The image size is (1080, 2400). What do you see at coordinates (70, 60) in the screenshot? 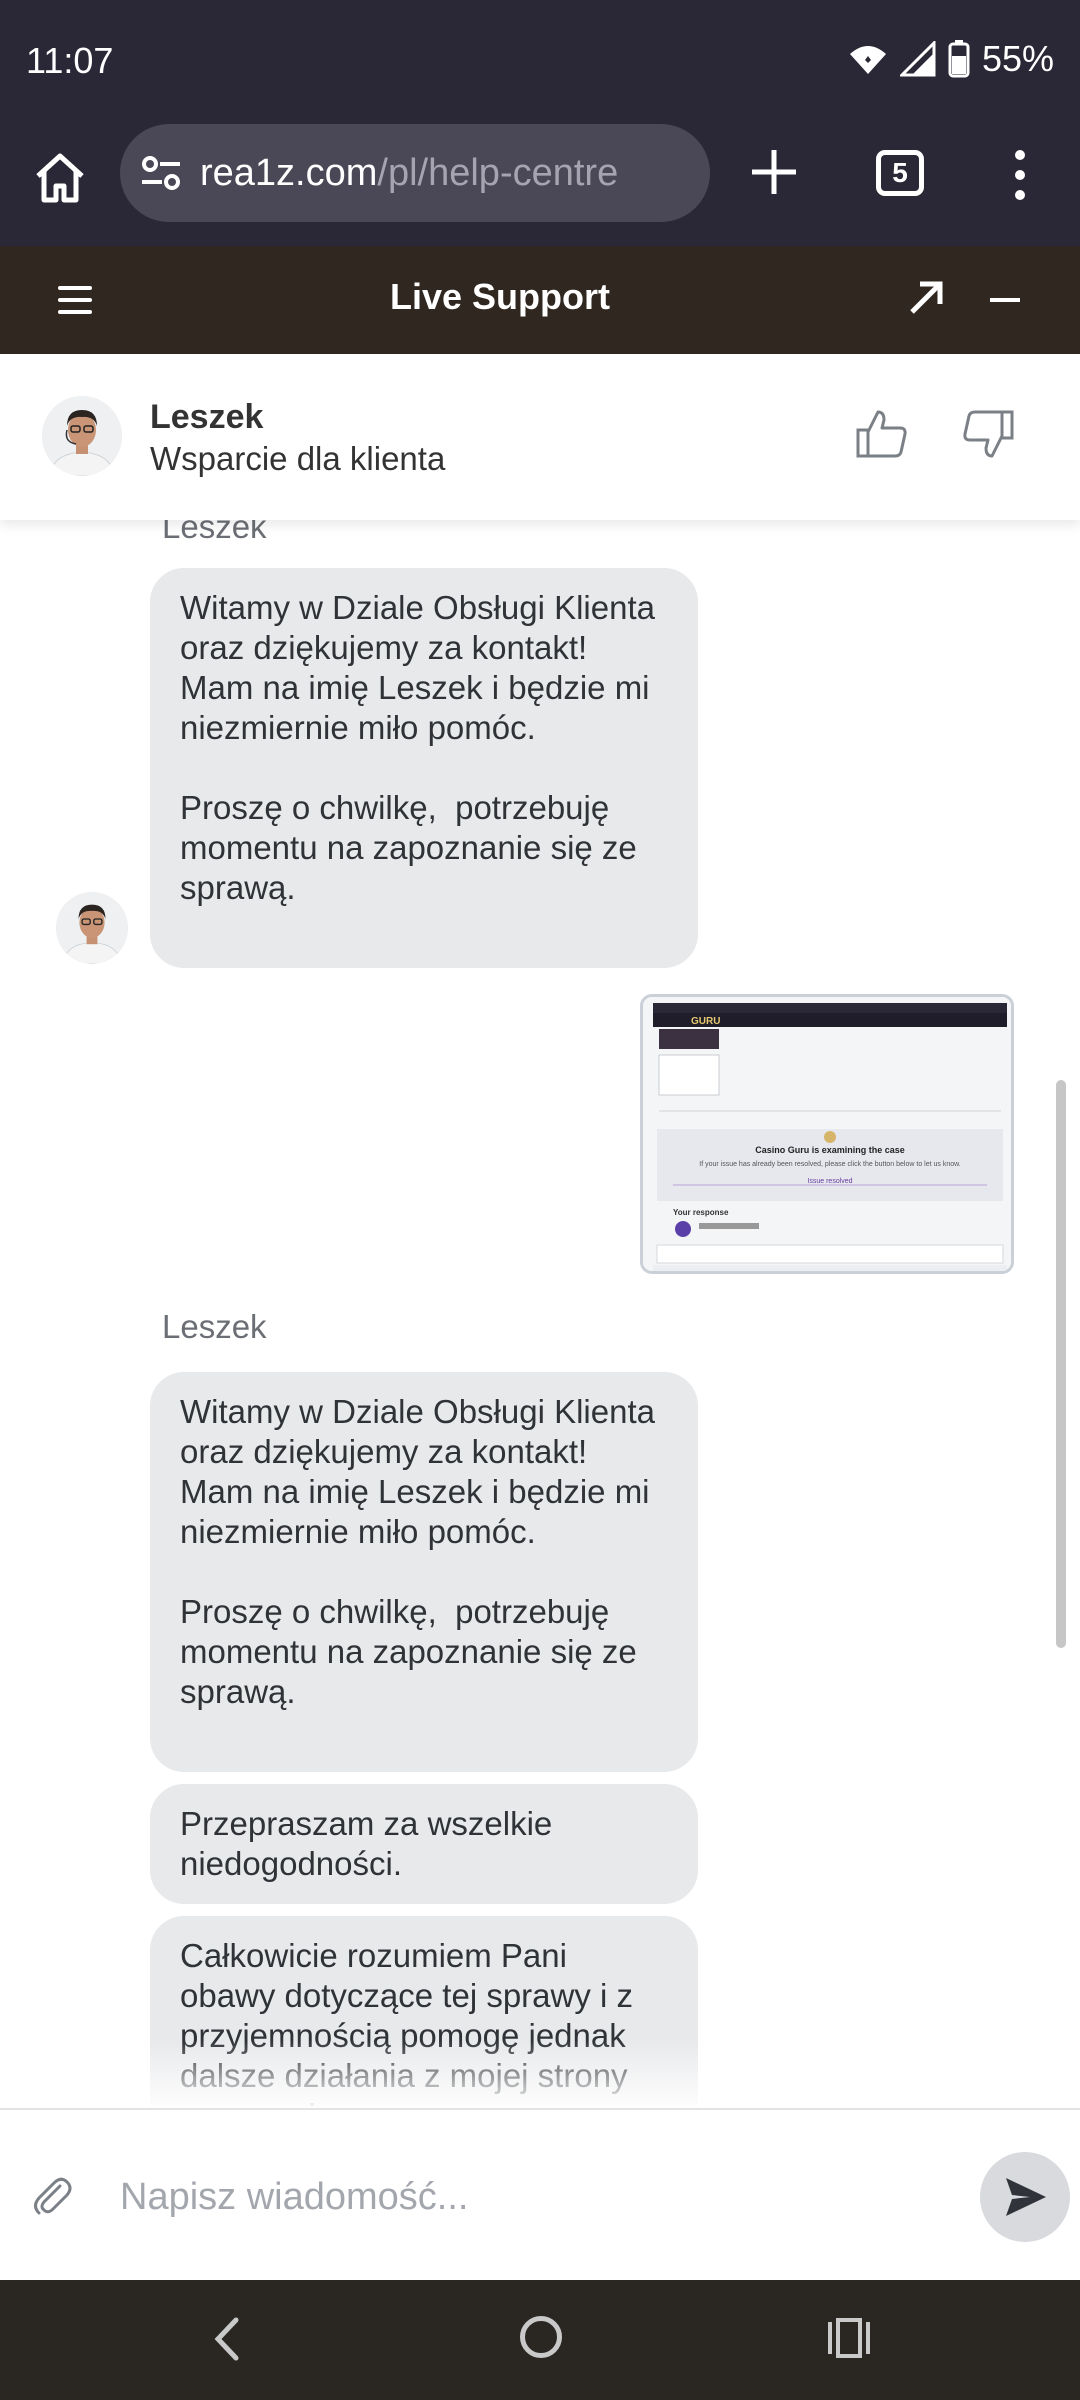
I see `status-time: 11:07` at bounding box center [70, 60].